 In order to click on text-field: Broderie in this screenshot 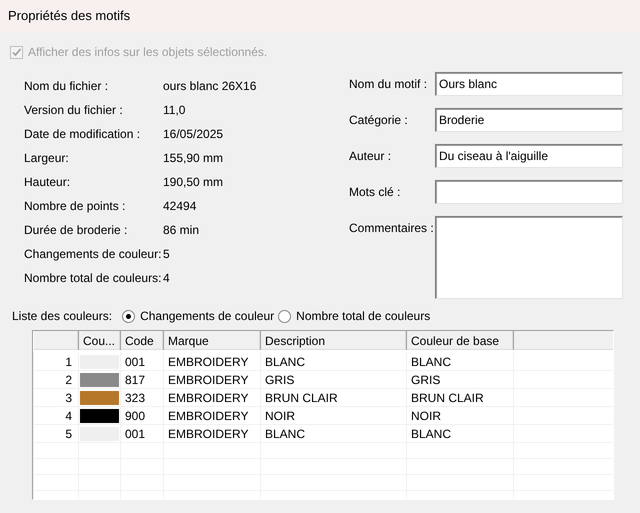, I will do `click(529, 120)`.